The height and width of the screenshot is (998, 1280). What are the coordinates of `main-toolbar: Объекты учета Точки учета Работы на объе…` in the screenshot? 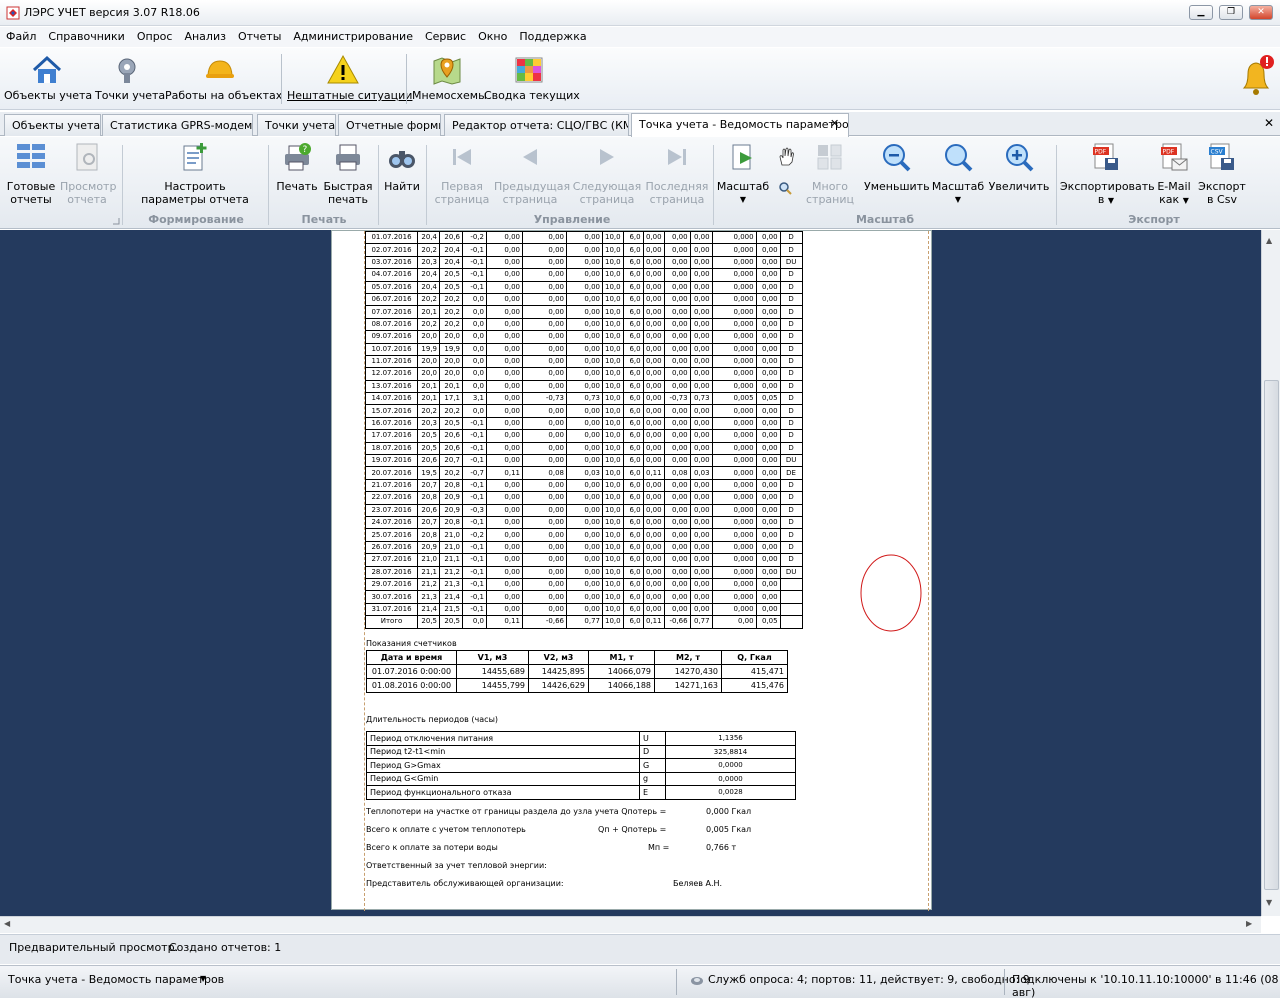 It's located at (640, 79).